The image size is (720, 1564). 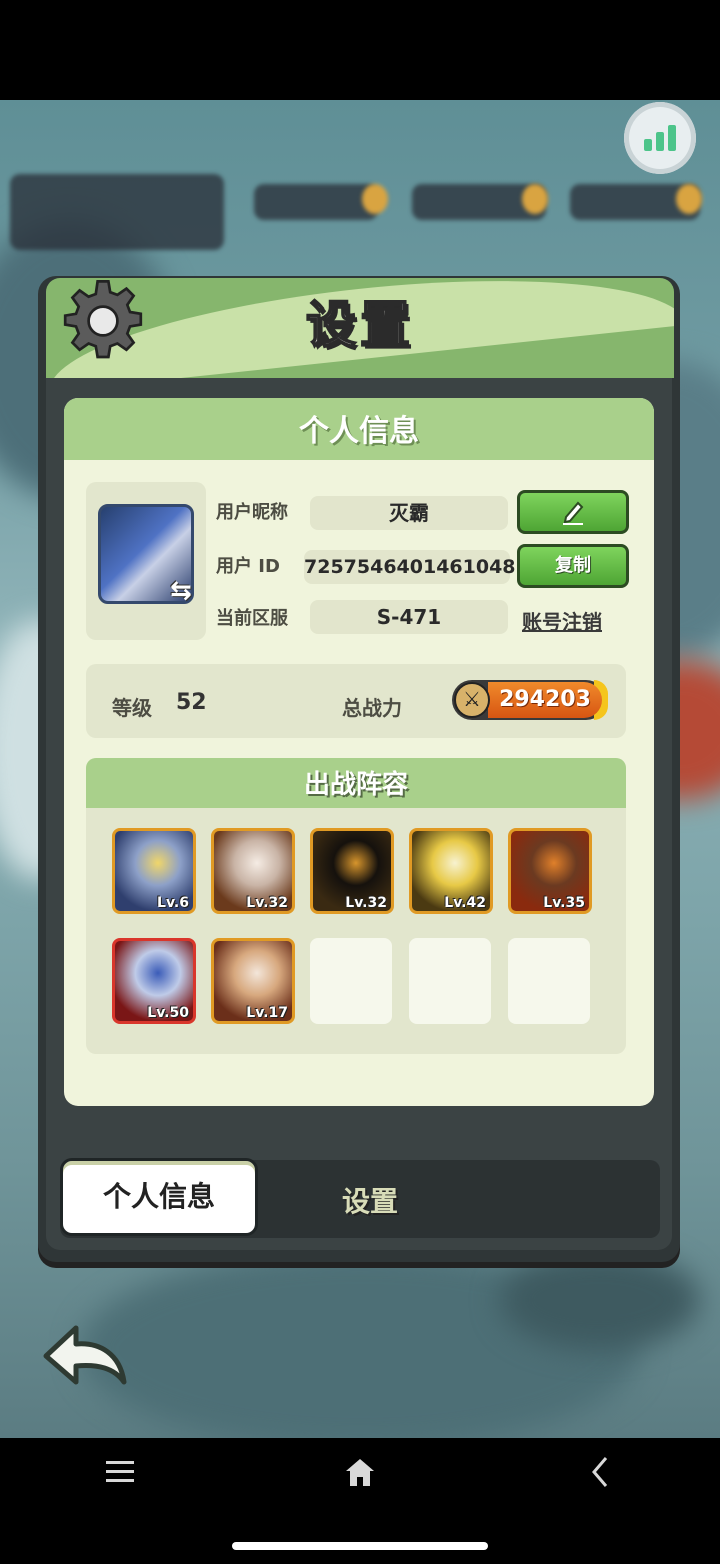 What do you see at coordinates (252, 618) in the screenshot?
I see `server-label: 当前区服` at bounding box center [252, 618].